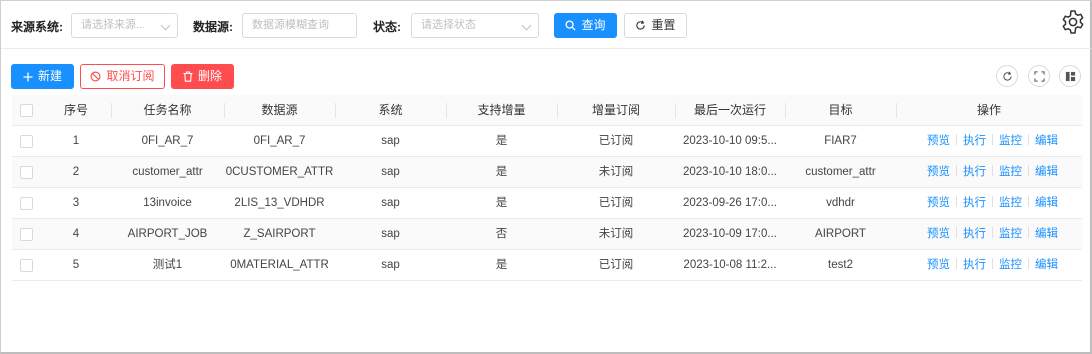  I want to click on col-incremental: 支持增量, so click(501, 110).